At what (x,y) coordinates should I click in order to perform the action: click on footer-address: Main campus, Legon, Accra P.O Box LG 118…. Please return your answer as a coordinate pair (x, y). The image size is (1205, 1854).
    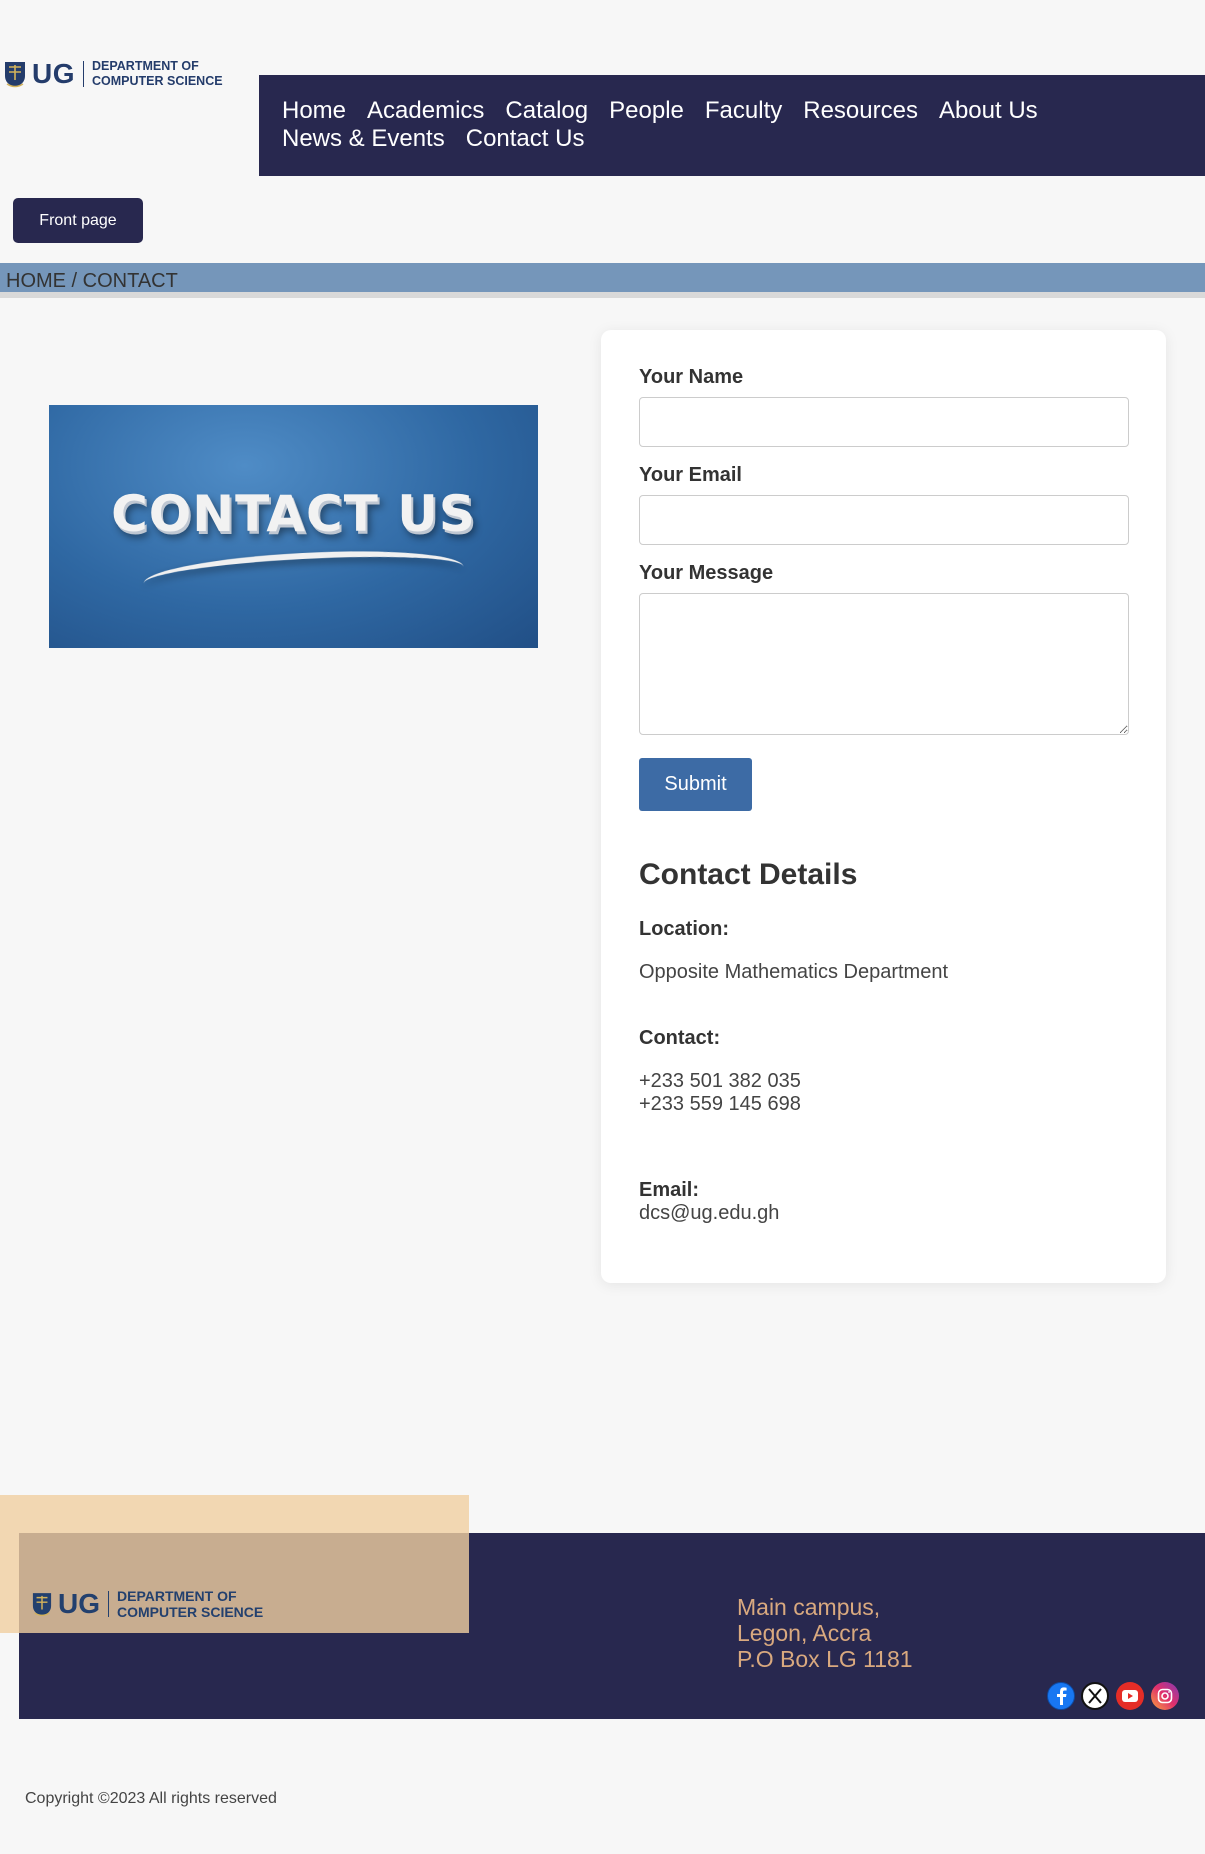
    Looking at the image, I should click on (825, 1633).